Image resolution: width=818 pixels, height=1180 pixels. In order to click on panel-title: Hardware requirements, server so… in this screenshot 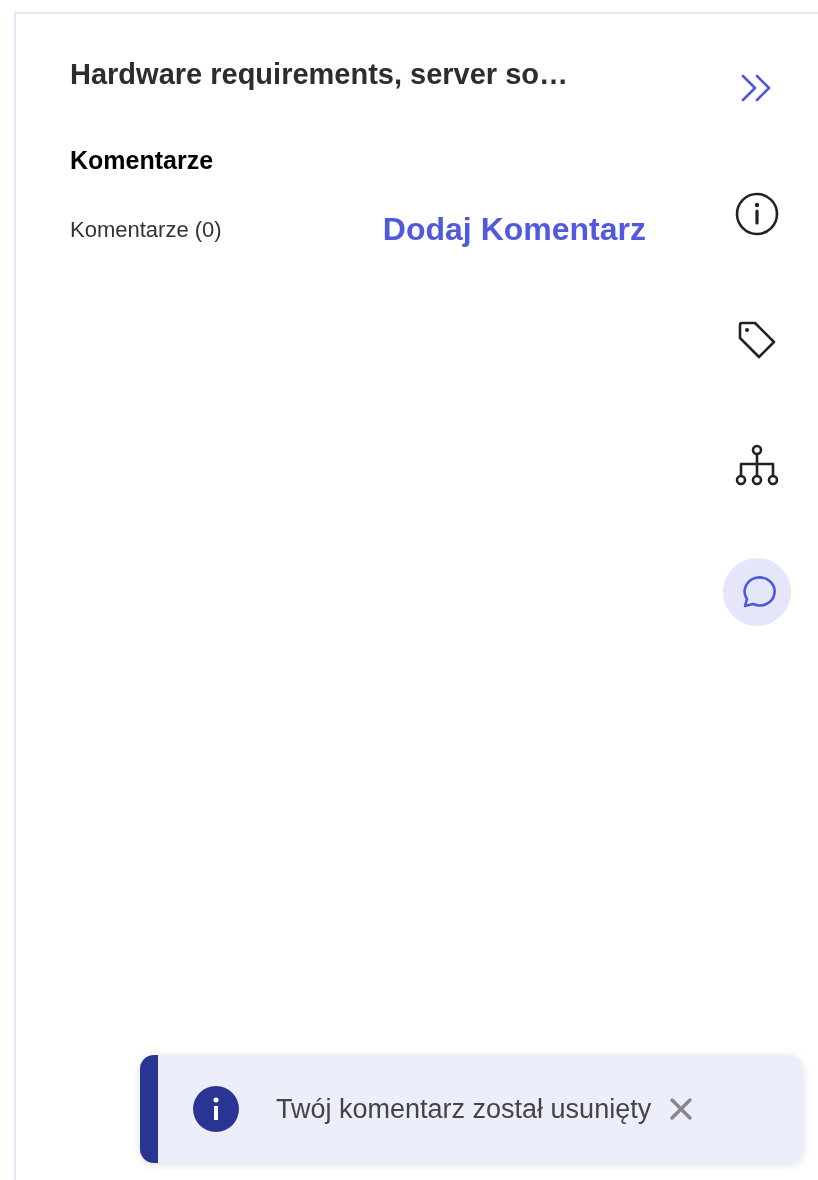, I will do `click(320, 75)`.